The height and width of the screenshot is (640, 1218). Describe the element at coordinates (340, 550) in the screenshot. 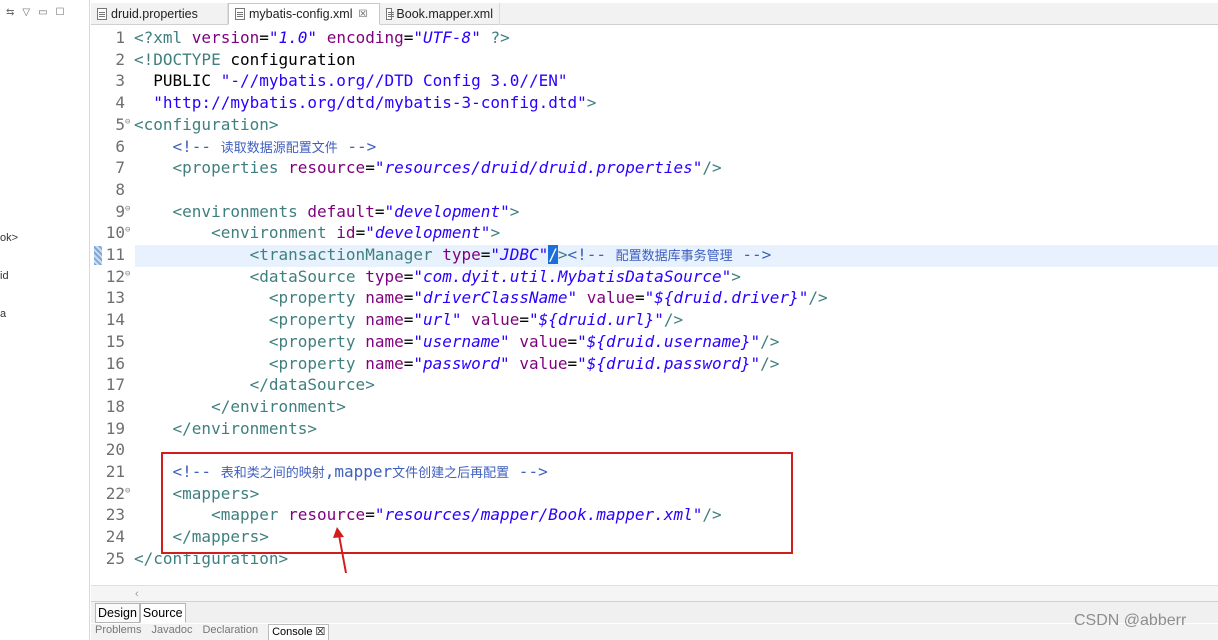

I see `red-arrow-icon` at that location.